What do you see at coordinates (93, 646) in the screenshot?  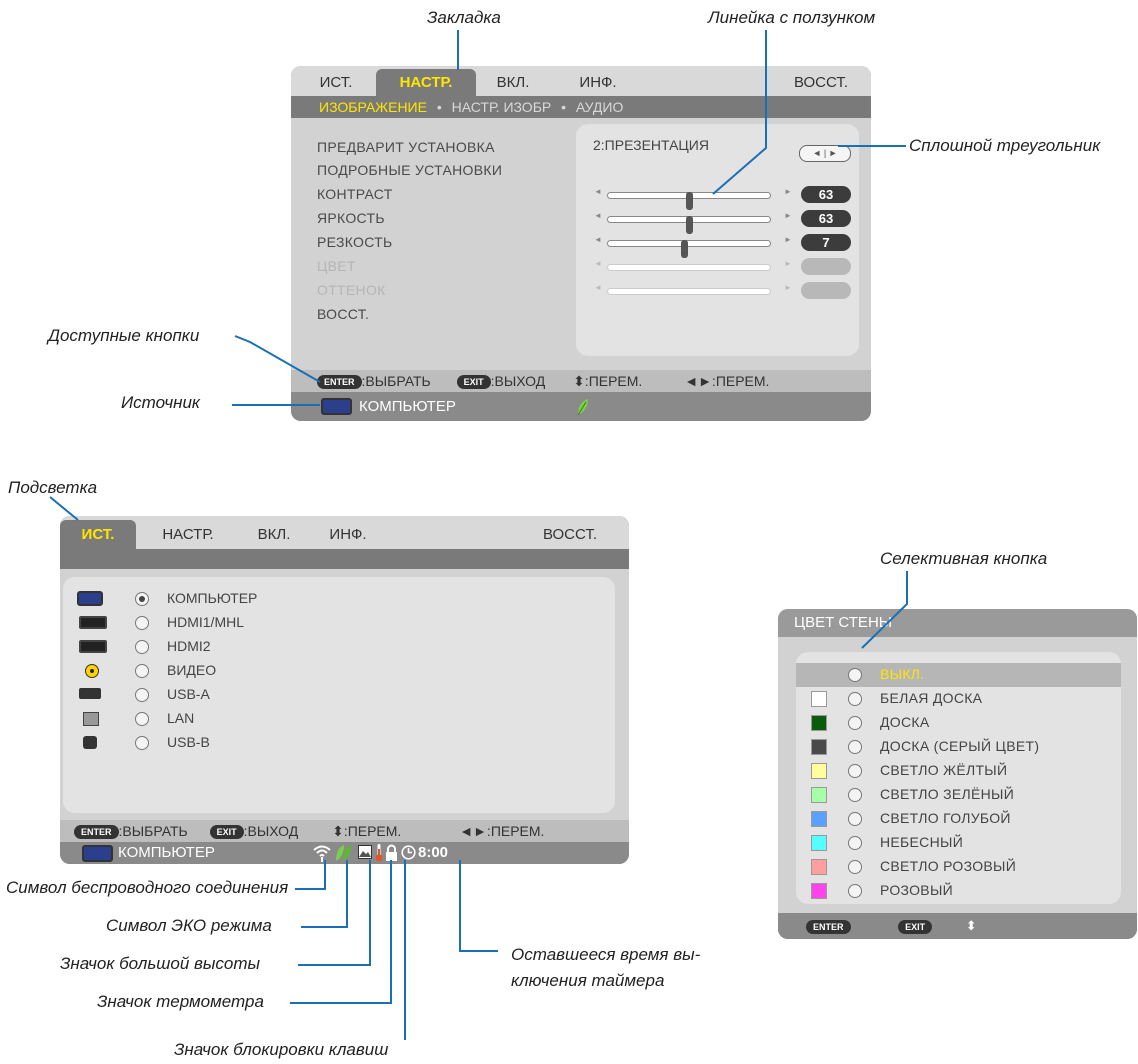 I see `hdmi-icon` at bounding box center [93, 646].